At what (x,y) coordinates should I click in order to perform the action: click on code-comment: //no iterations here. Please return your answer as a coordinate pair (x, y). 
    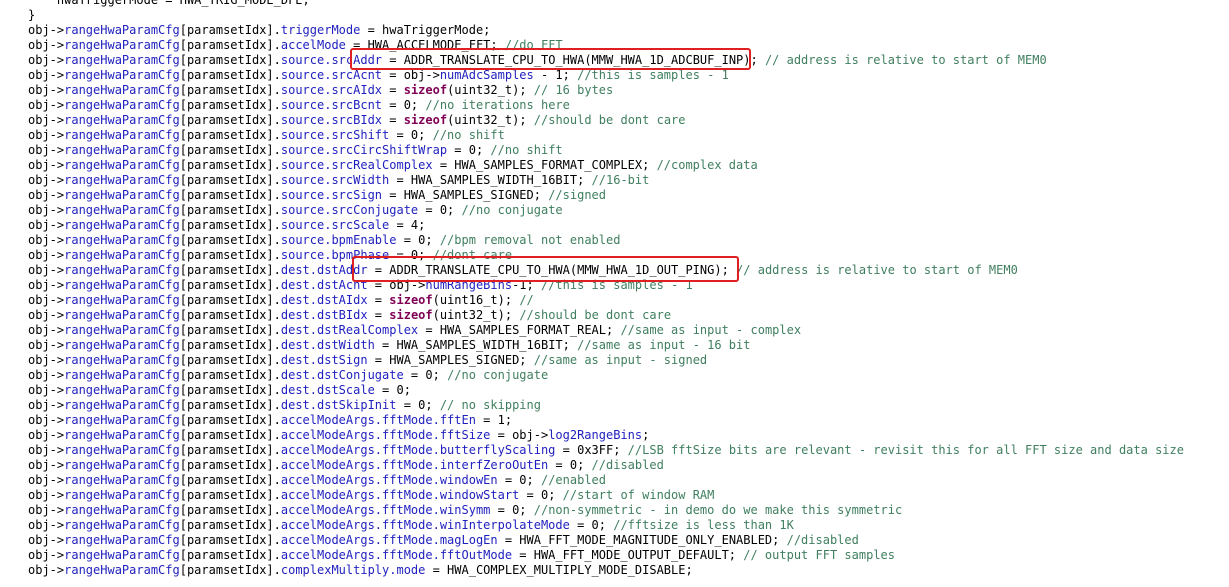
    Looking at the image, I should click on (497, 105).